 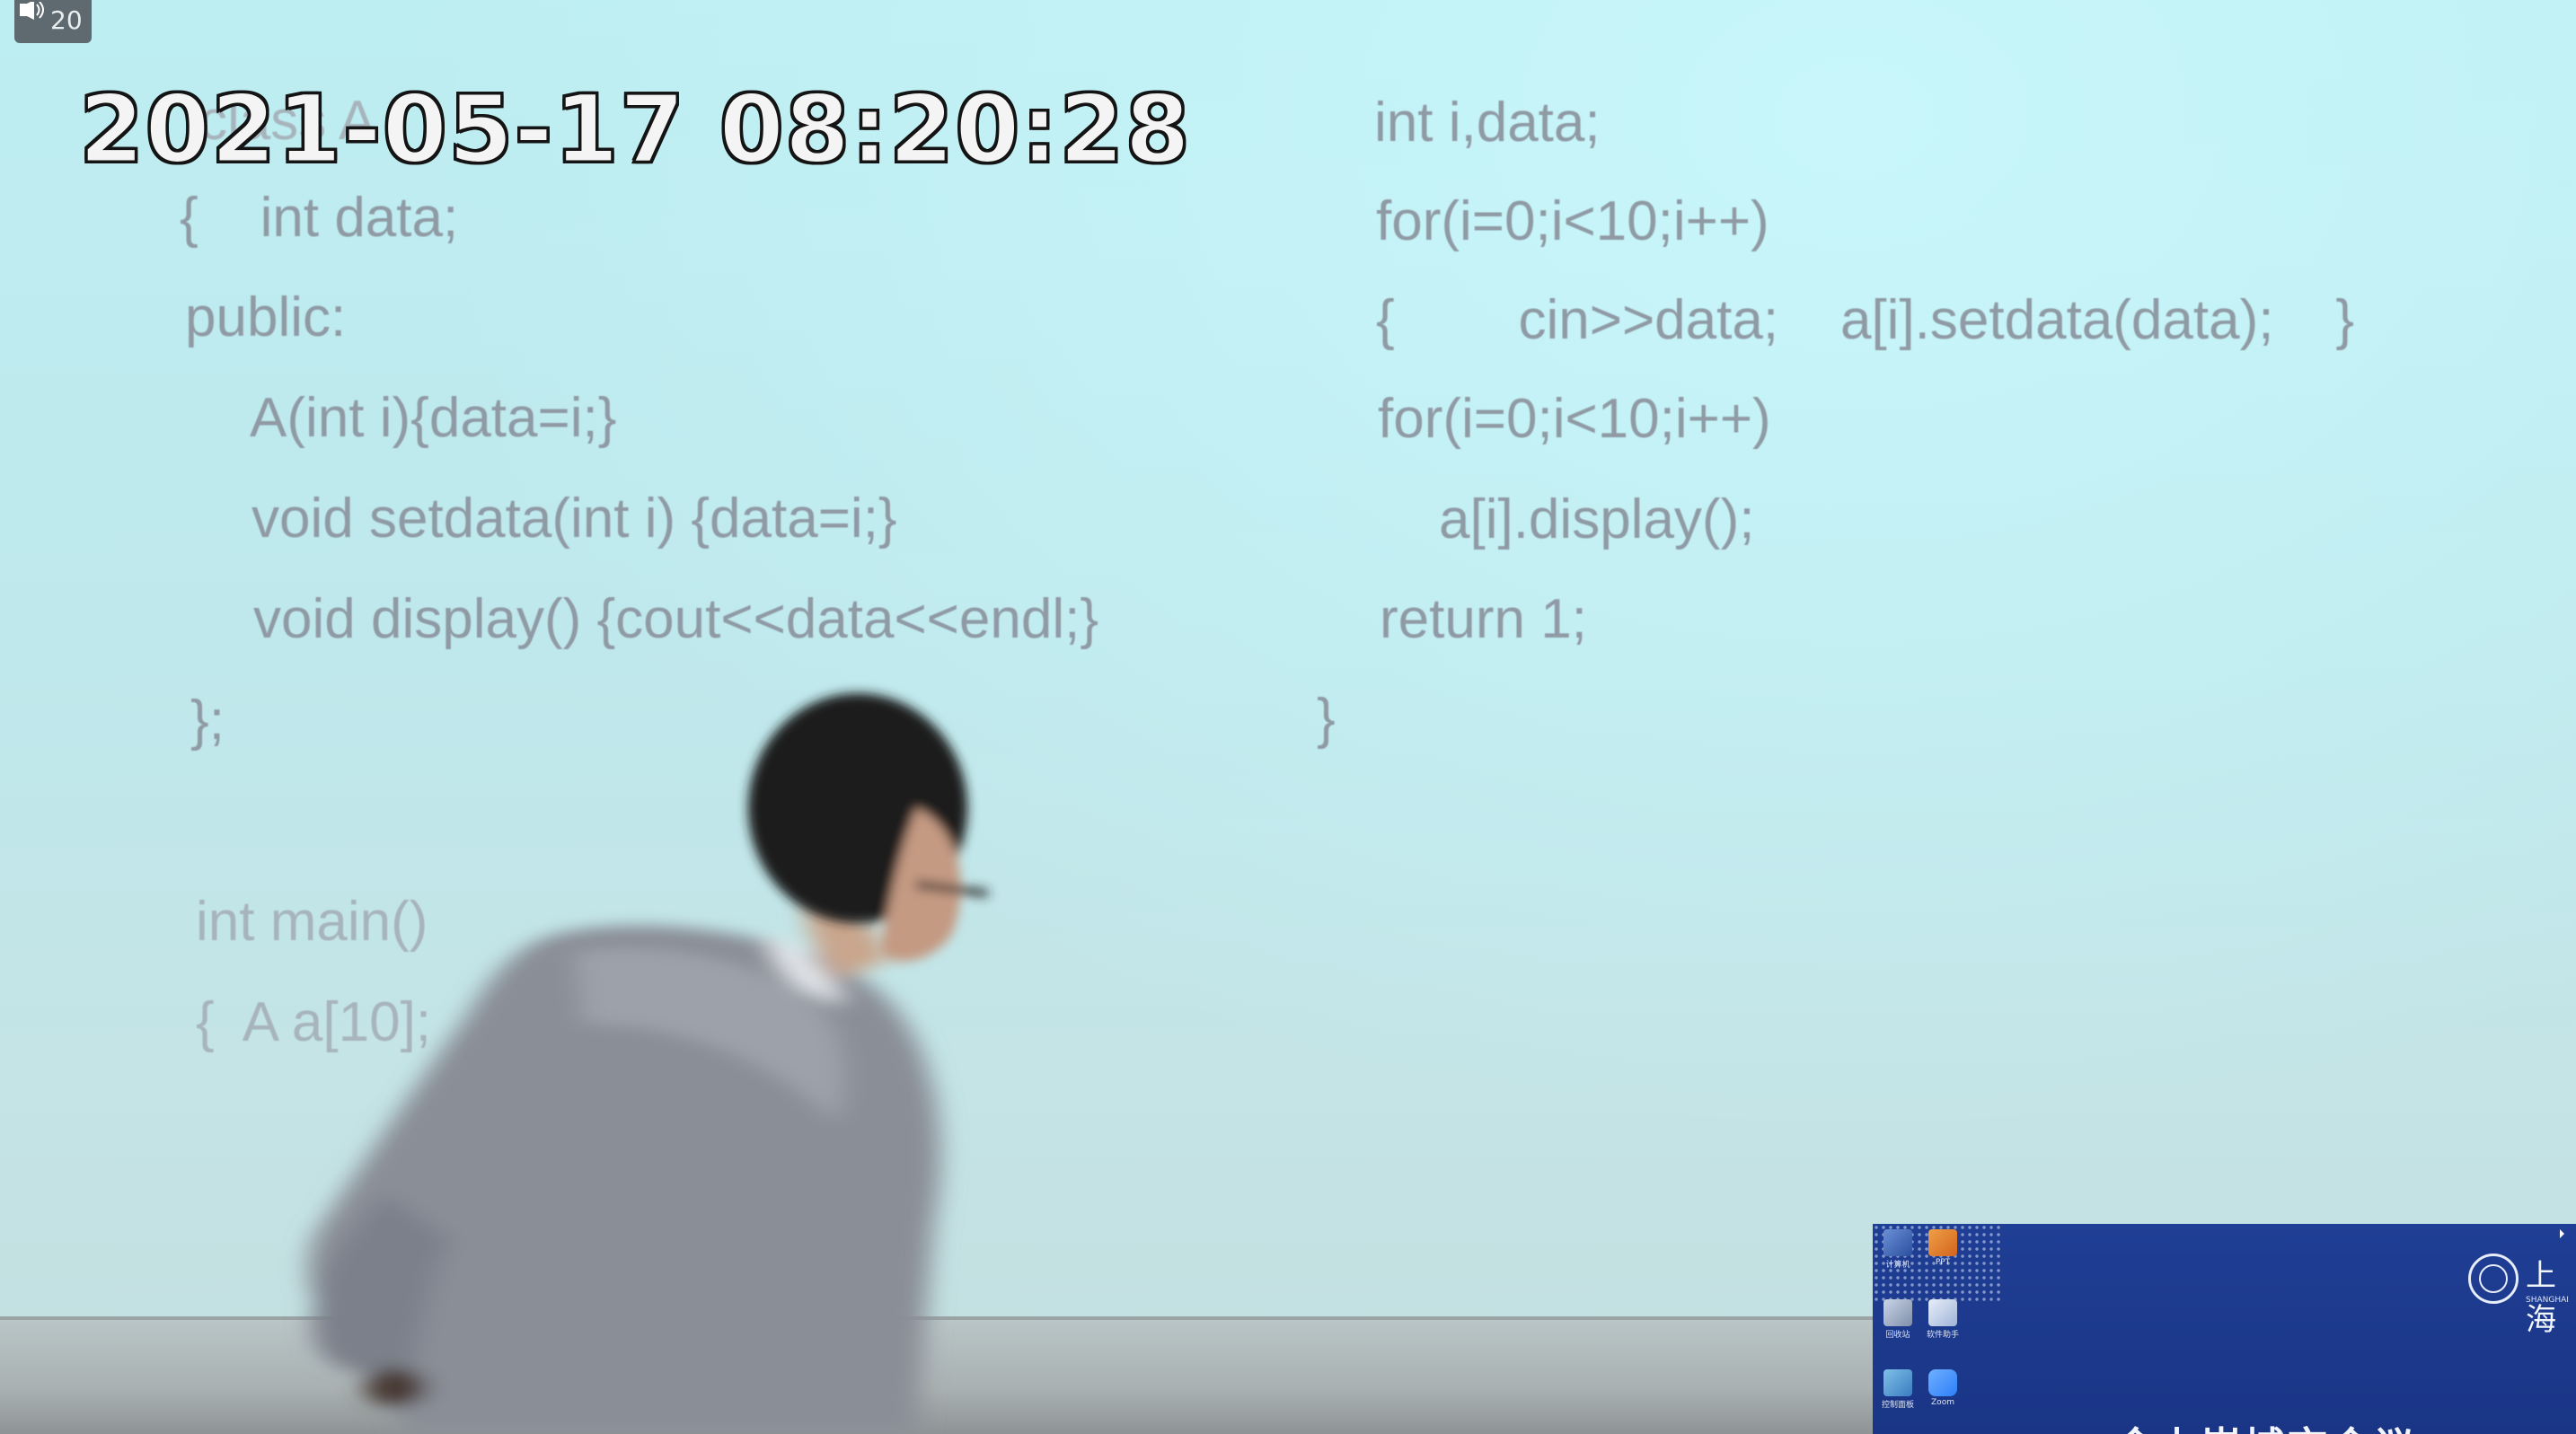 What do you see at coordinates (1897, 1336) in the screenshot?
I see `desktop-icon-label: 回收站` at bounding box center [1897, 1336].